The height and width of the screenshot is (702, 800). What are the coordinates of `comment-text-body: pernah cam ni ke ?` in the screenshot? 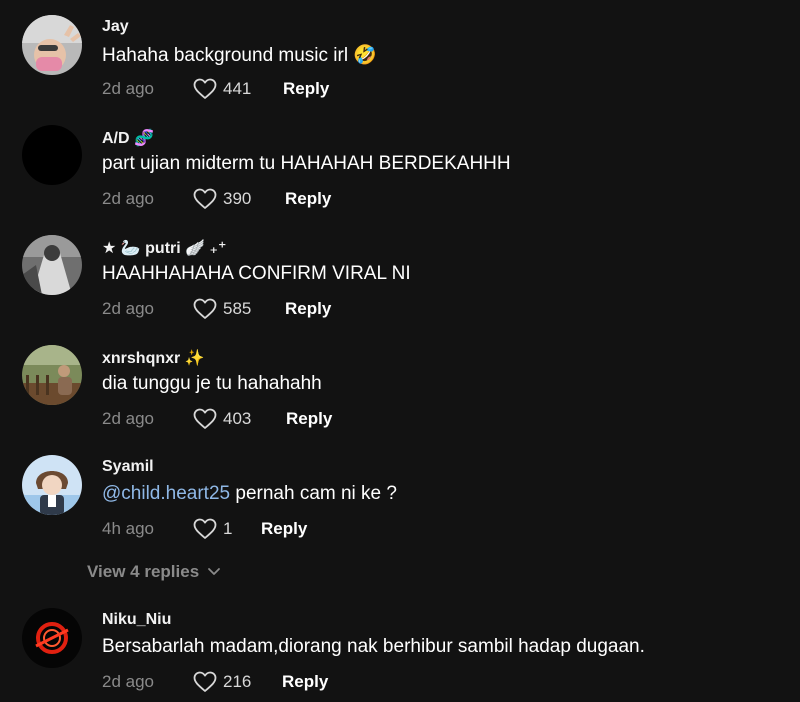 It's located at (313, 493).